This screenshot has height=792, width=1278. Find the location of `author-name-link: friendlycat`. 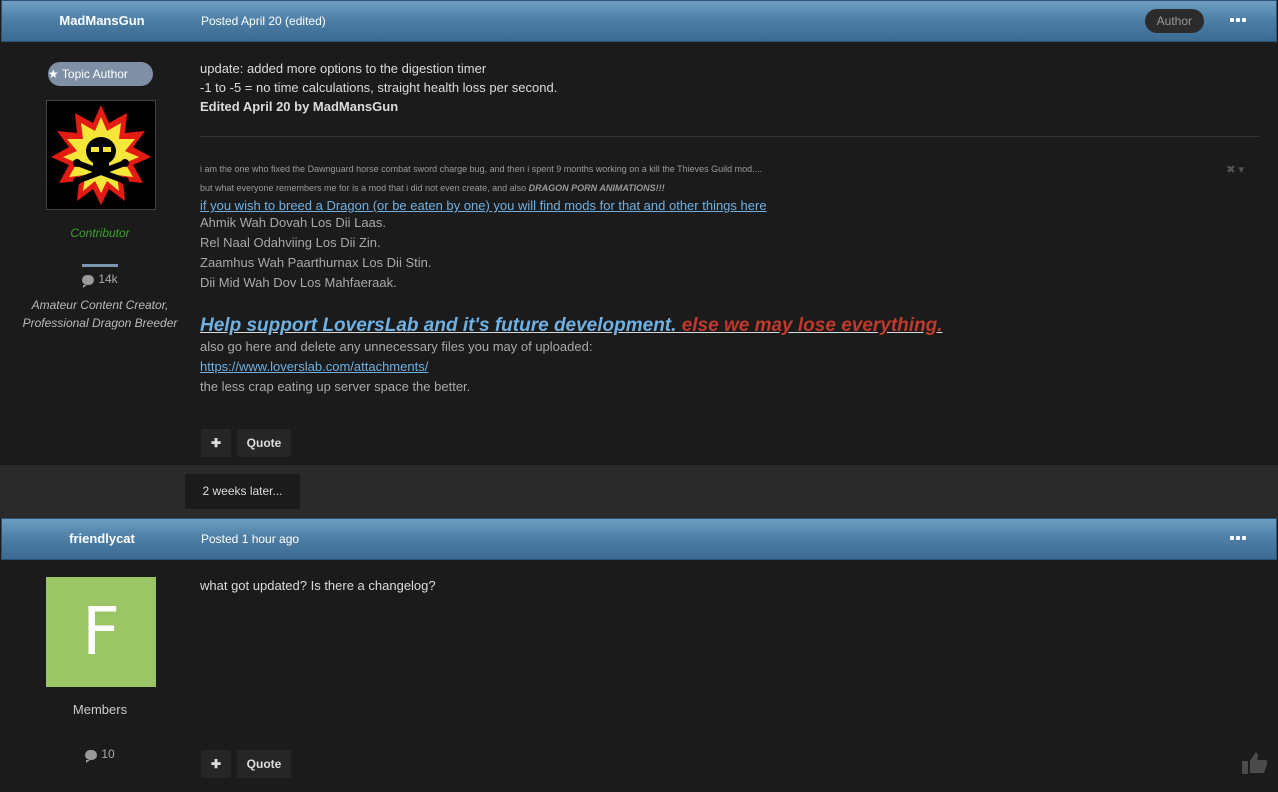

author-name-link: friendlycat is located at coordinates (102, 539).